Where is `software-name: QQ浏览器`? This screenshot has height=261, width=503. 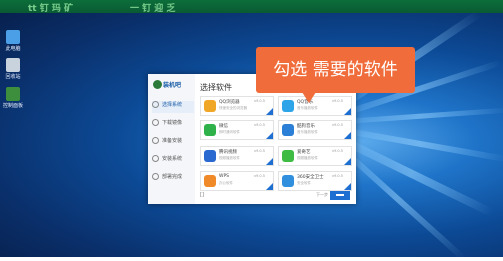
software-name: QQ浏览器 is located at coordinates (229, 102).